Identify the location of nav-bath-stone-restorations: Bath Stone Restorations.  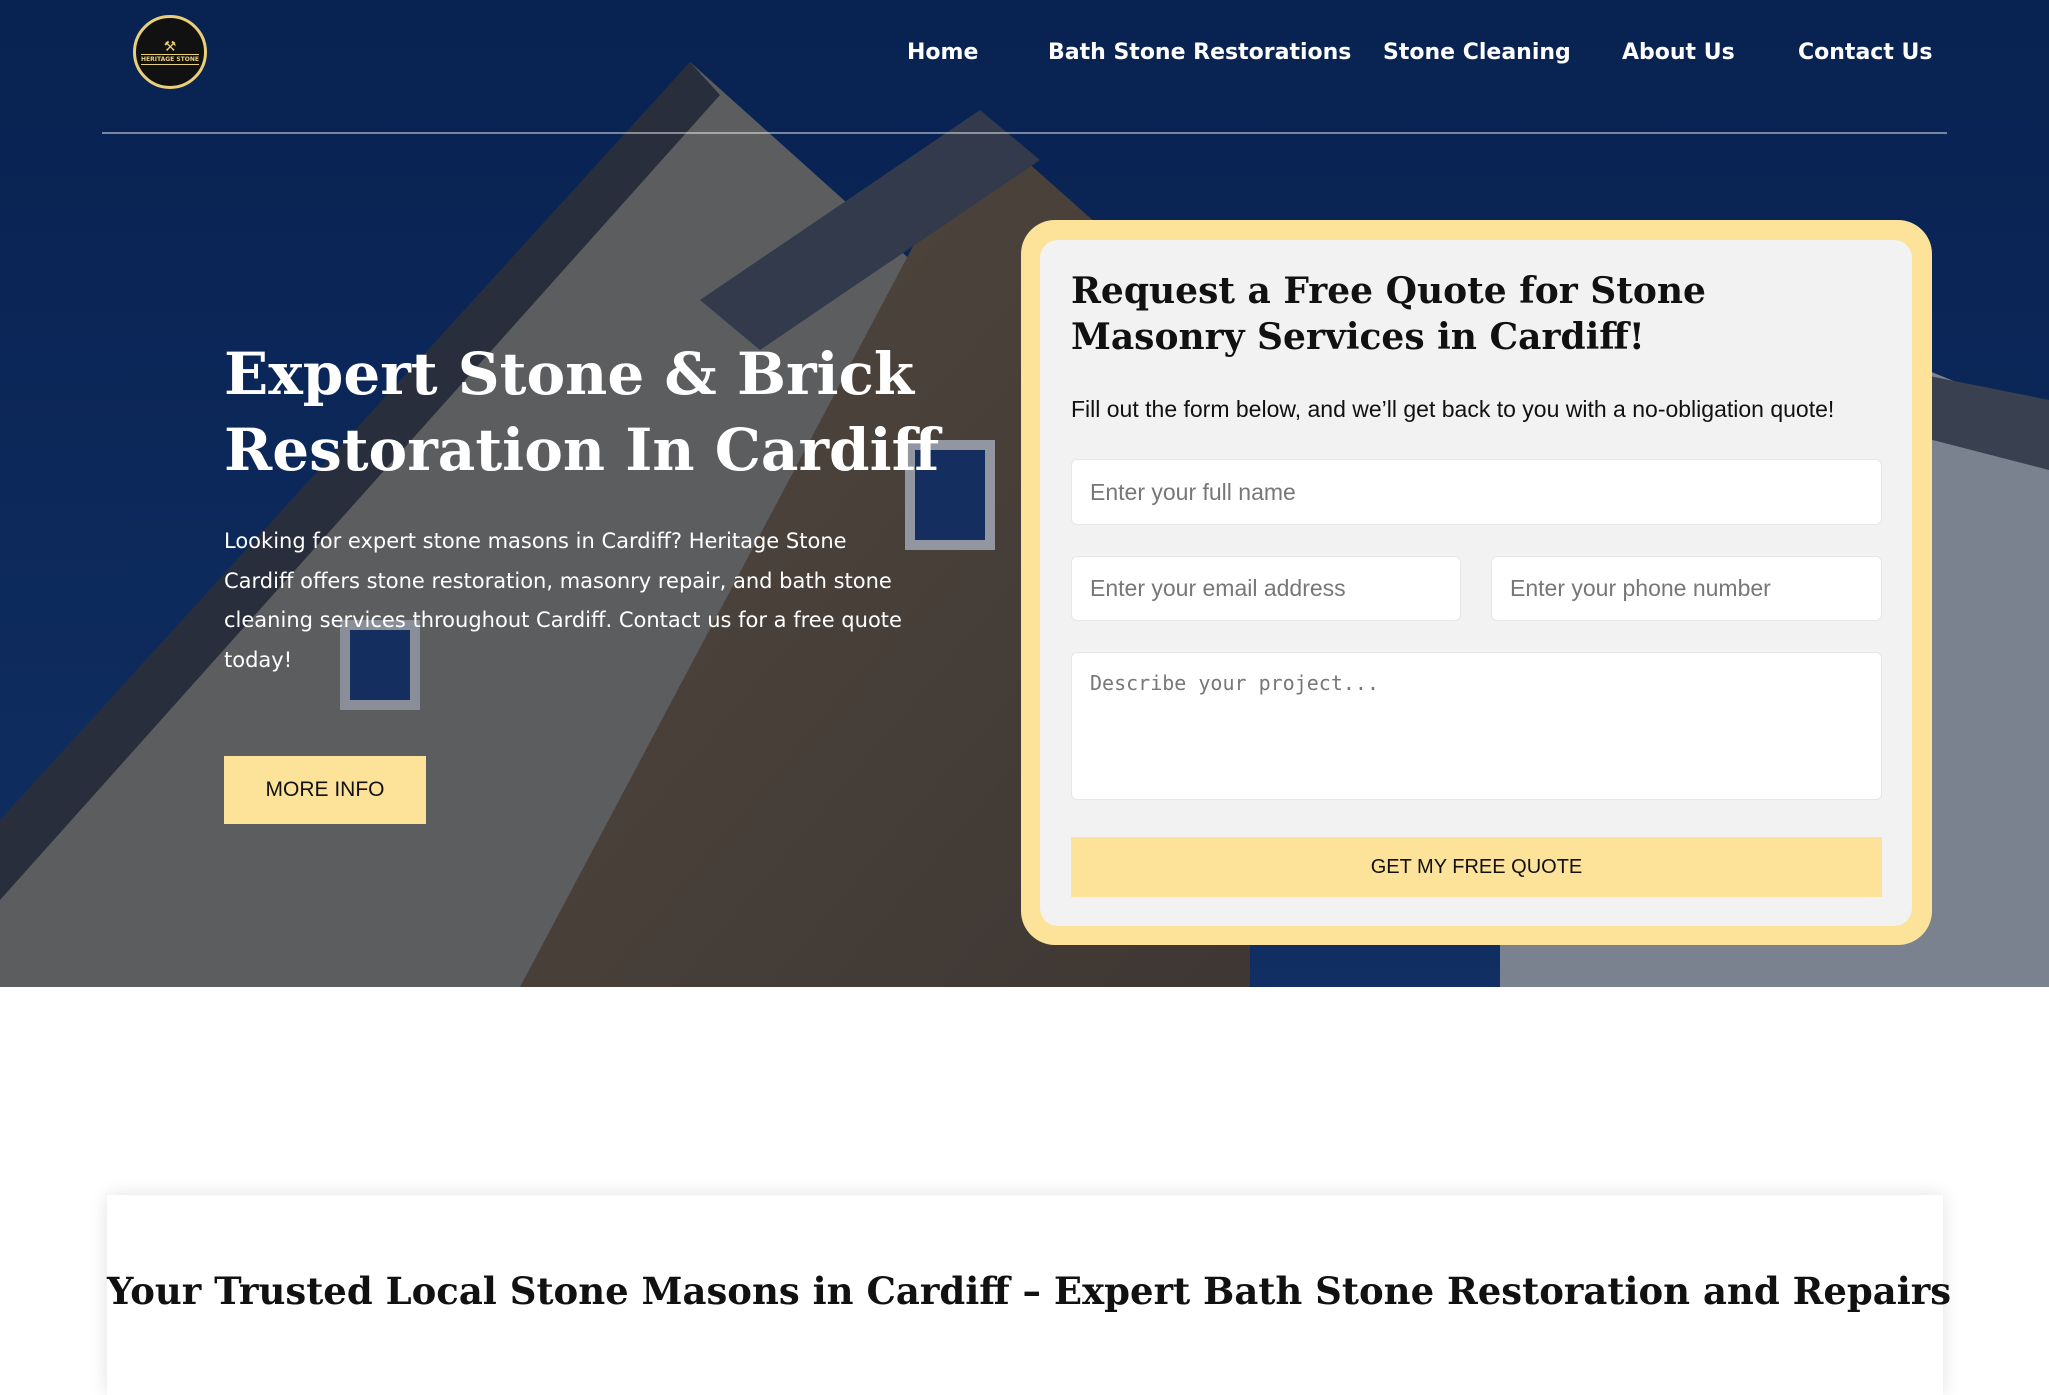
(1199, 52).